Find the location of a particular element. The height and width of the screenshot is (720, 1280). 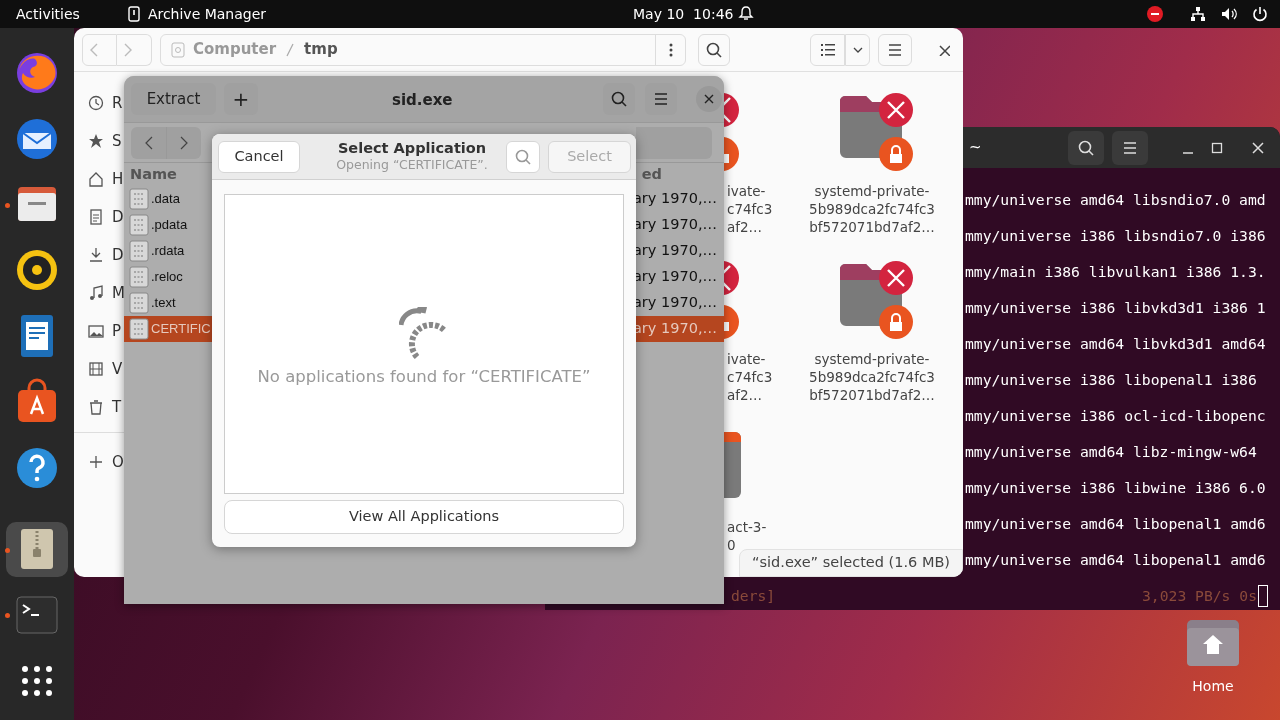

do-not-disturb-icon is located at coordinates (1155, 14).